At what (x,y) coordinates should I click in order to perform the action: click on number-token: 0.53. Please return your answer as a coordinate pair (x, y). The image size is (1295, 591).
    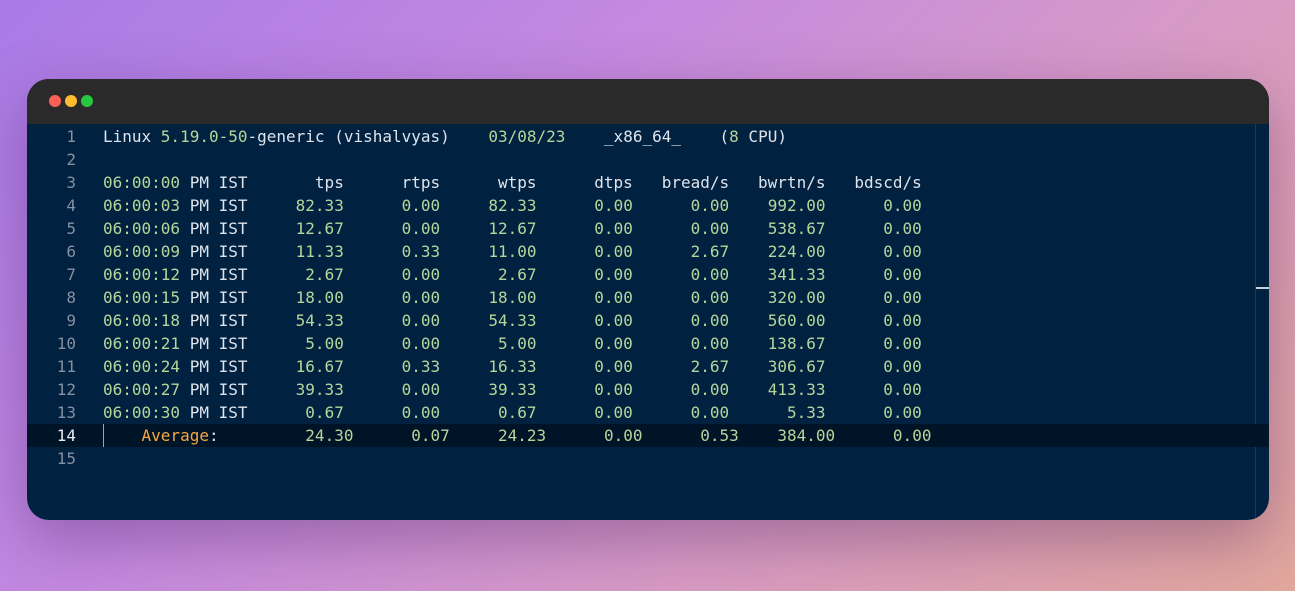
    Looking at the image, I should click on (719, 435).